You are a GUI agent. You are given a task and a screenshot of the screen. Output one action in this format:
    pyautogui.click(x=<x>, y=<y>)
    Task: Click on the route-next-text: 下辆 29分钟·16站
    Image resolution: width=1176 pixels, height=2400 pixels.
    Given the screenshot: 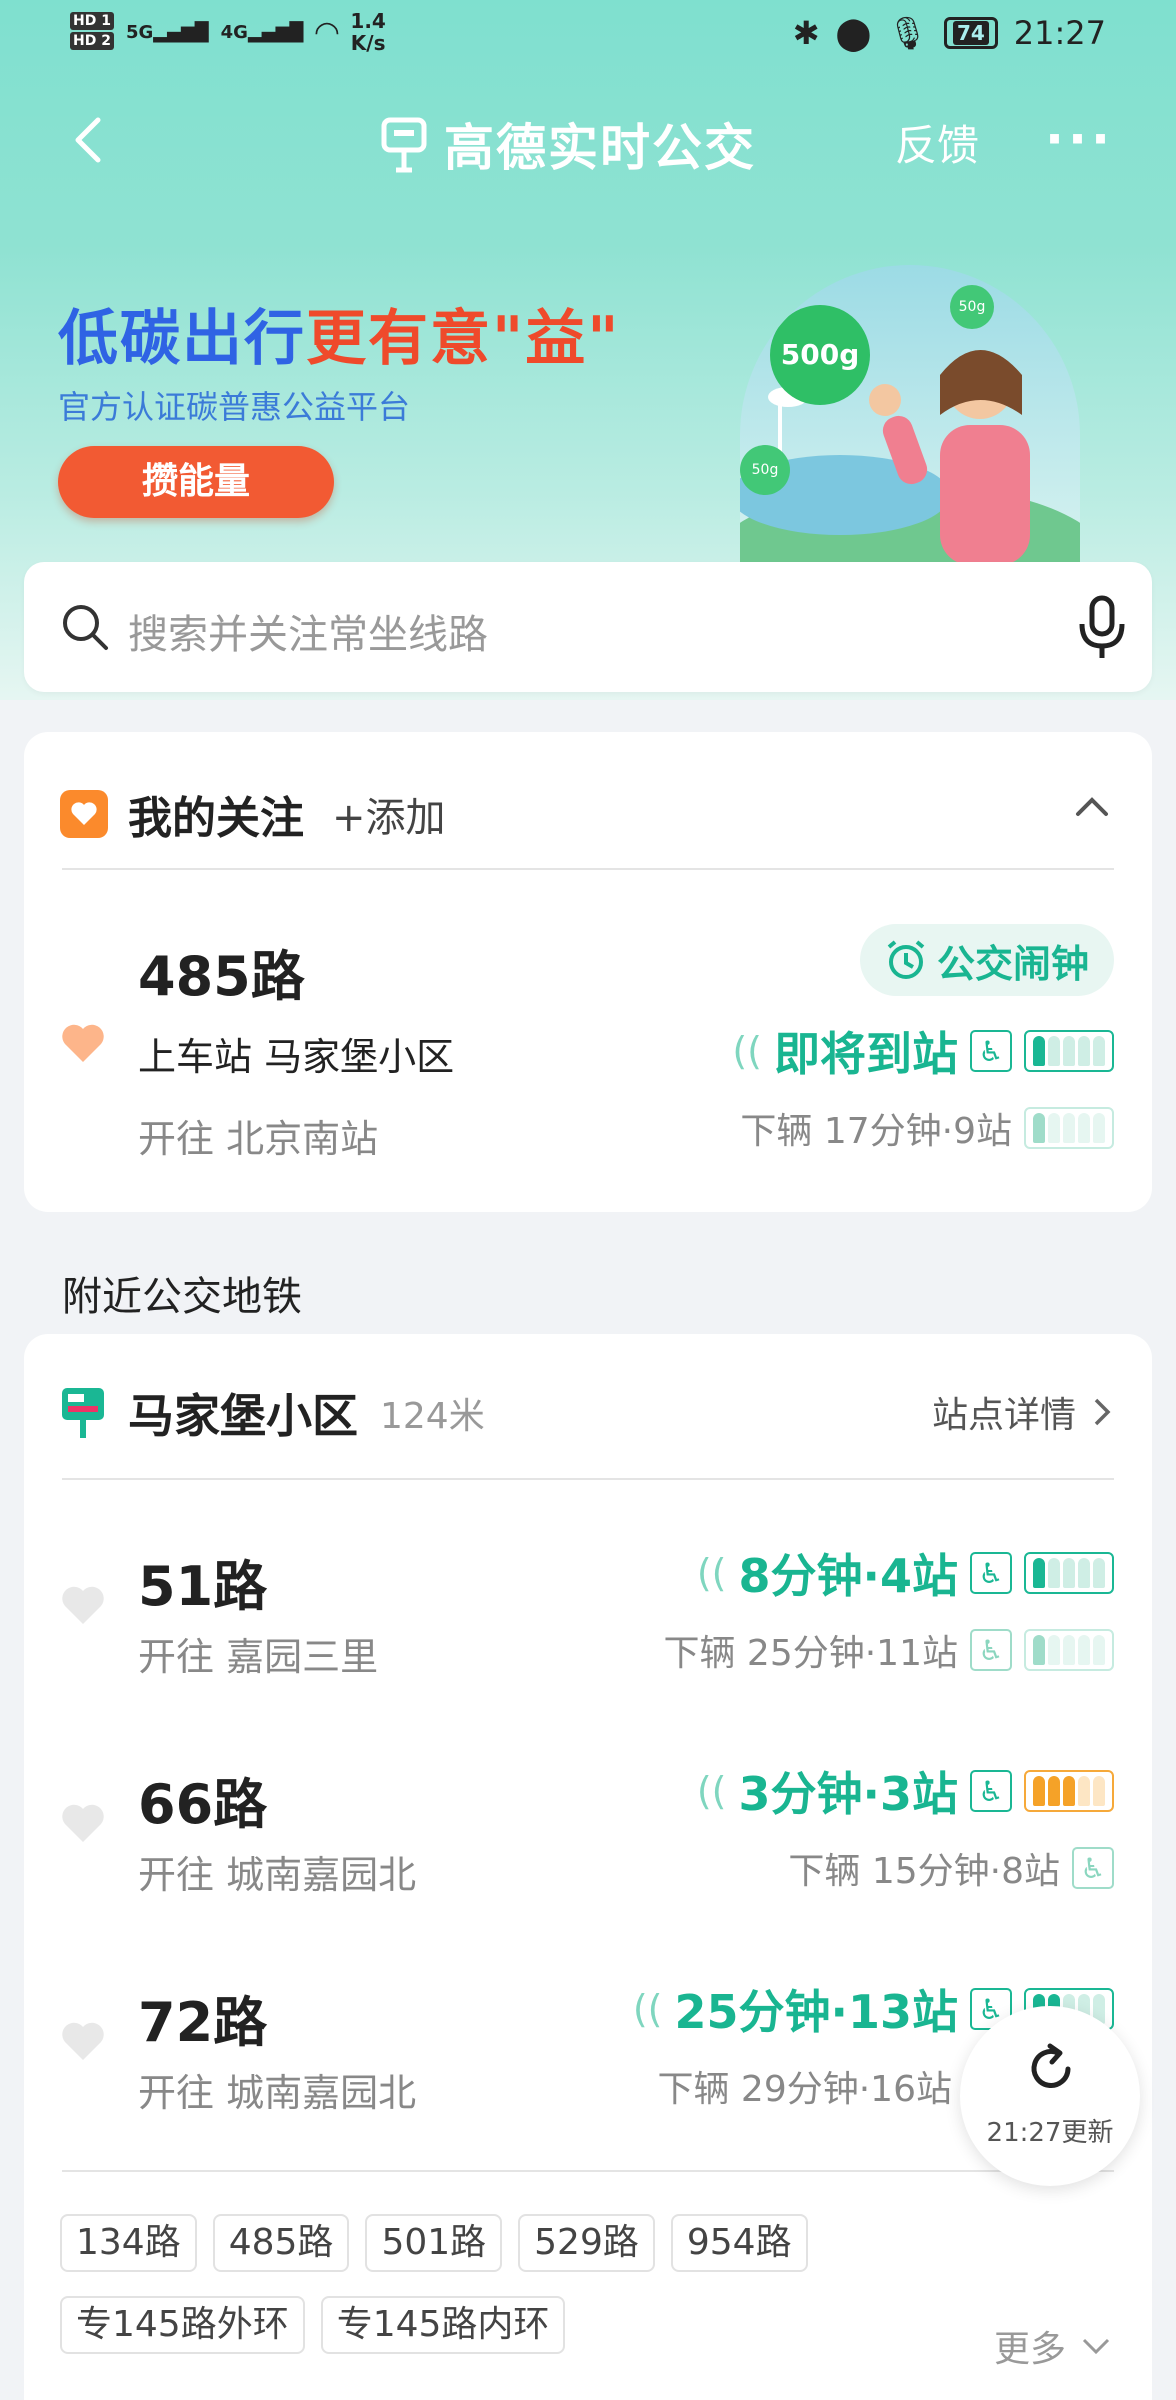 What is the action you would take?
    pyautogui.click(x=804, y=2089)
    